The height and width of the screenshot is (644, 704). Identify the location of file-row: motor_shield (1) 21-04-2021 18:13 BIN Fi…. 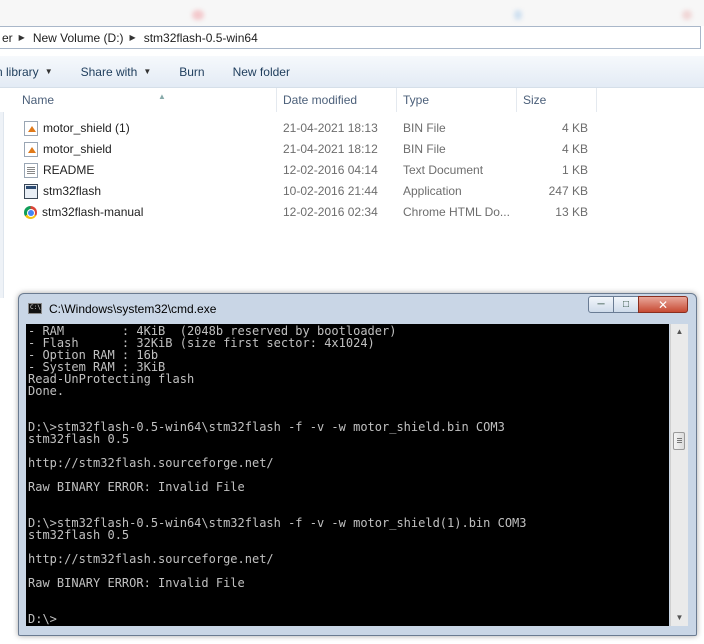
(352, 128).